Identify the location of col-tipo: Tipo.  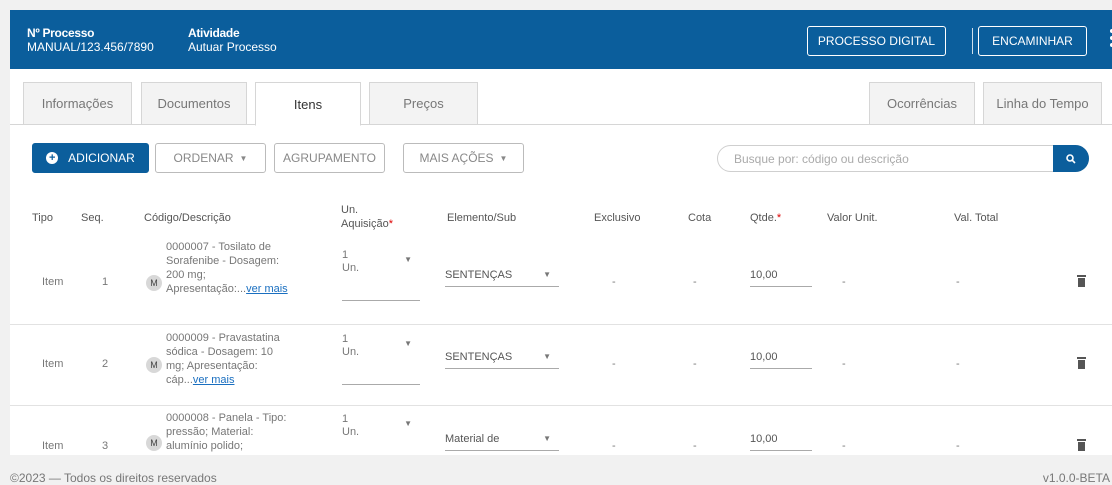
(42, 218).